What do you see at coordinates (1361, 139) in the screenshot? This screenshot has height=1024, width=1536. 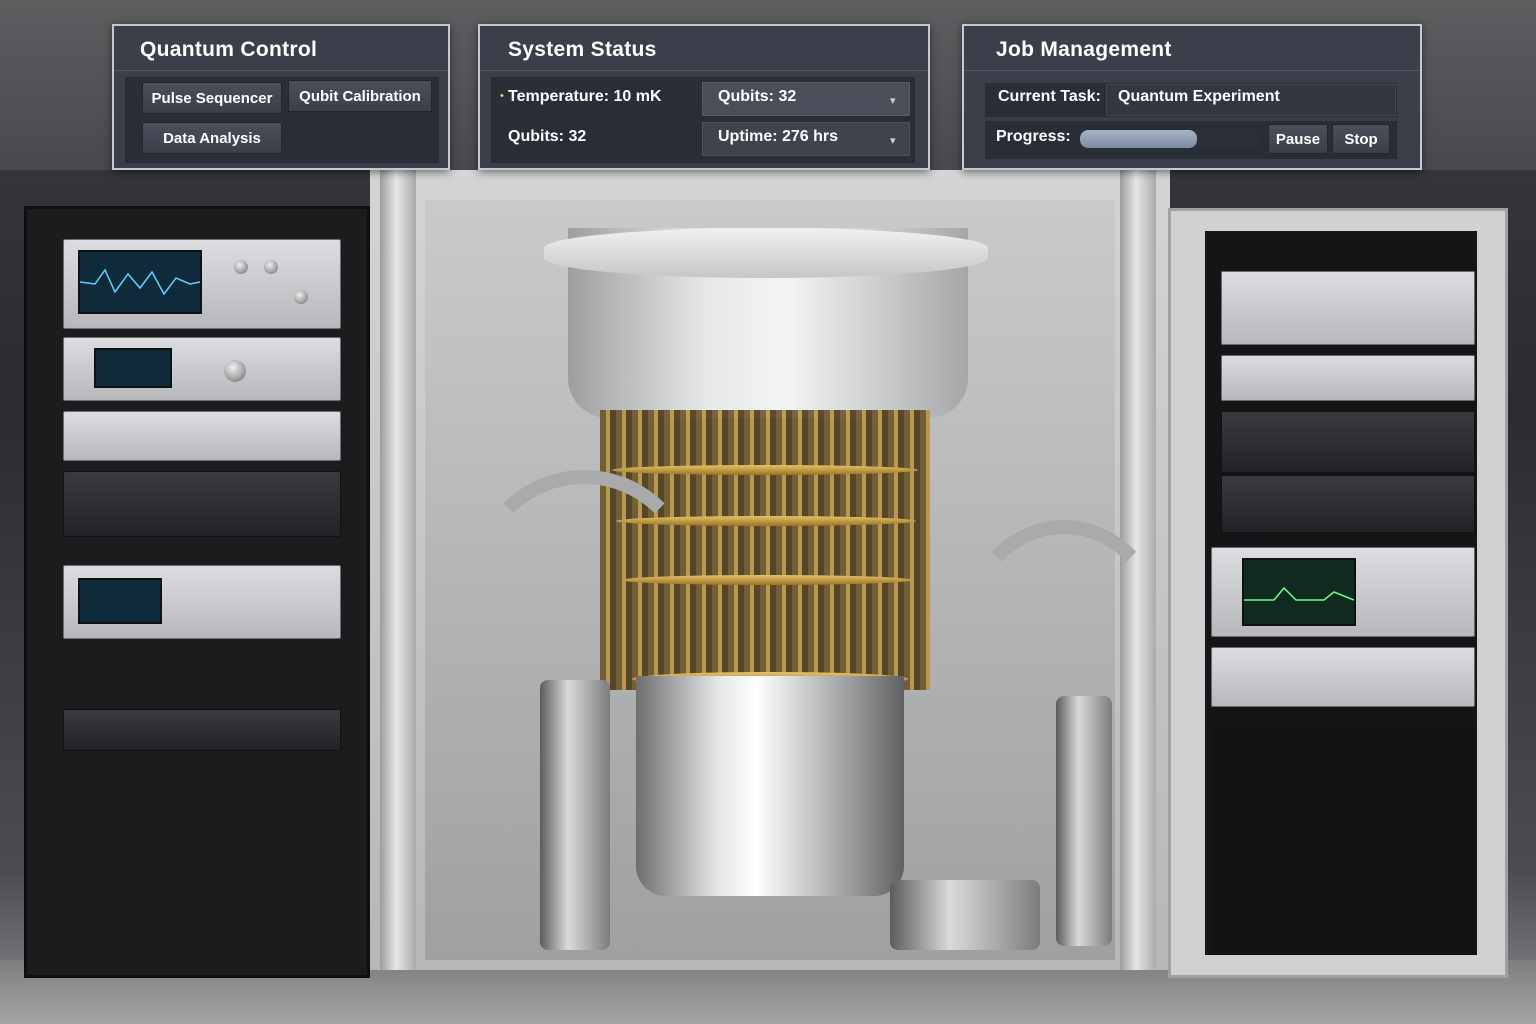 I see `stop-button: Stop` at bounding box center [1361, 139].